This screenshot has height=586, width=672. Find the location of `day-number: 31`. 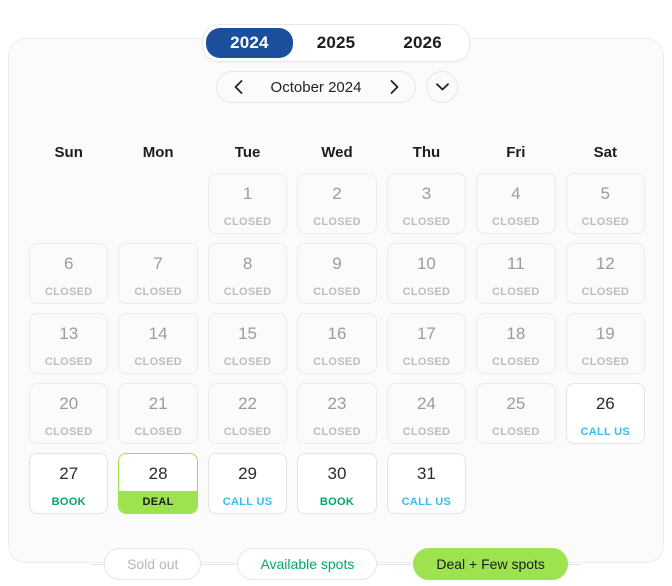

day-number: 31 is located at coordinates (426, 473).